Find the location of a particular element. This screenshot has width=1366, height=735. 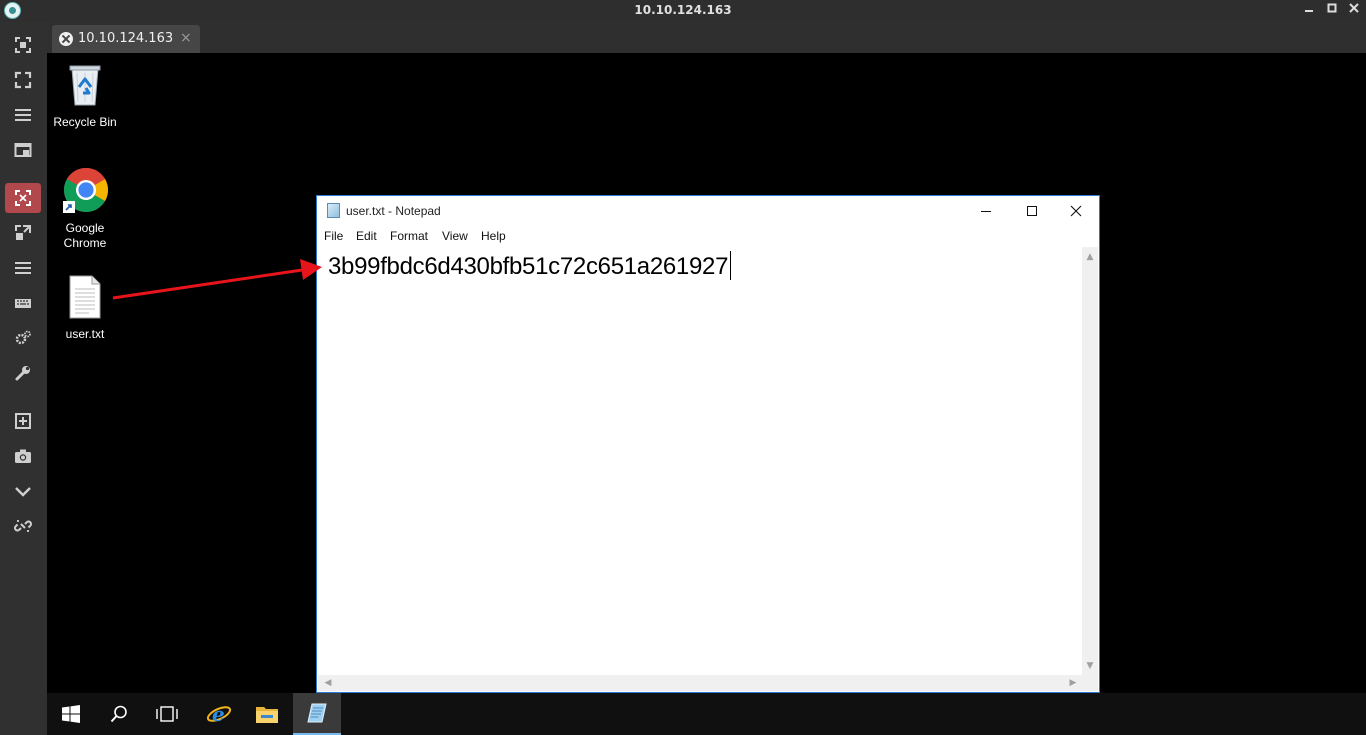

minimize-button is located at coordinates (1309, 10).